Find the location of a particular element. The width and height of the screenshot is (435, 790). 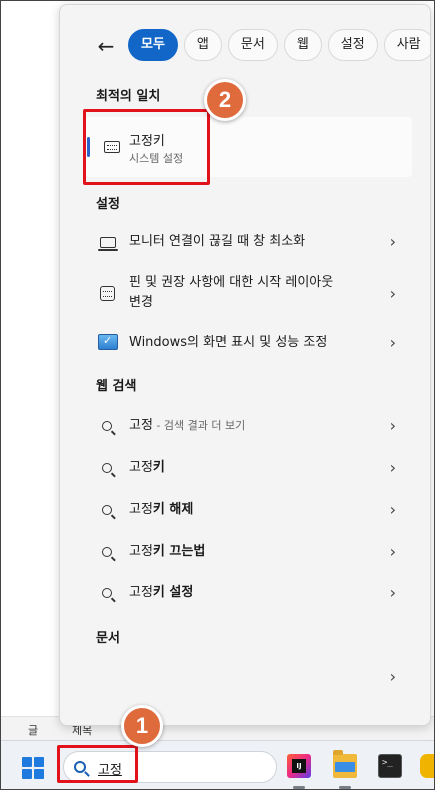

settings-item-start-layout: 핀 및 권장 사항에 대한 시작 레이아웃 변경 › is located at coordinates (248, 293).